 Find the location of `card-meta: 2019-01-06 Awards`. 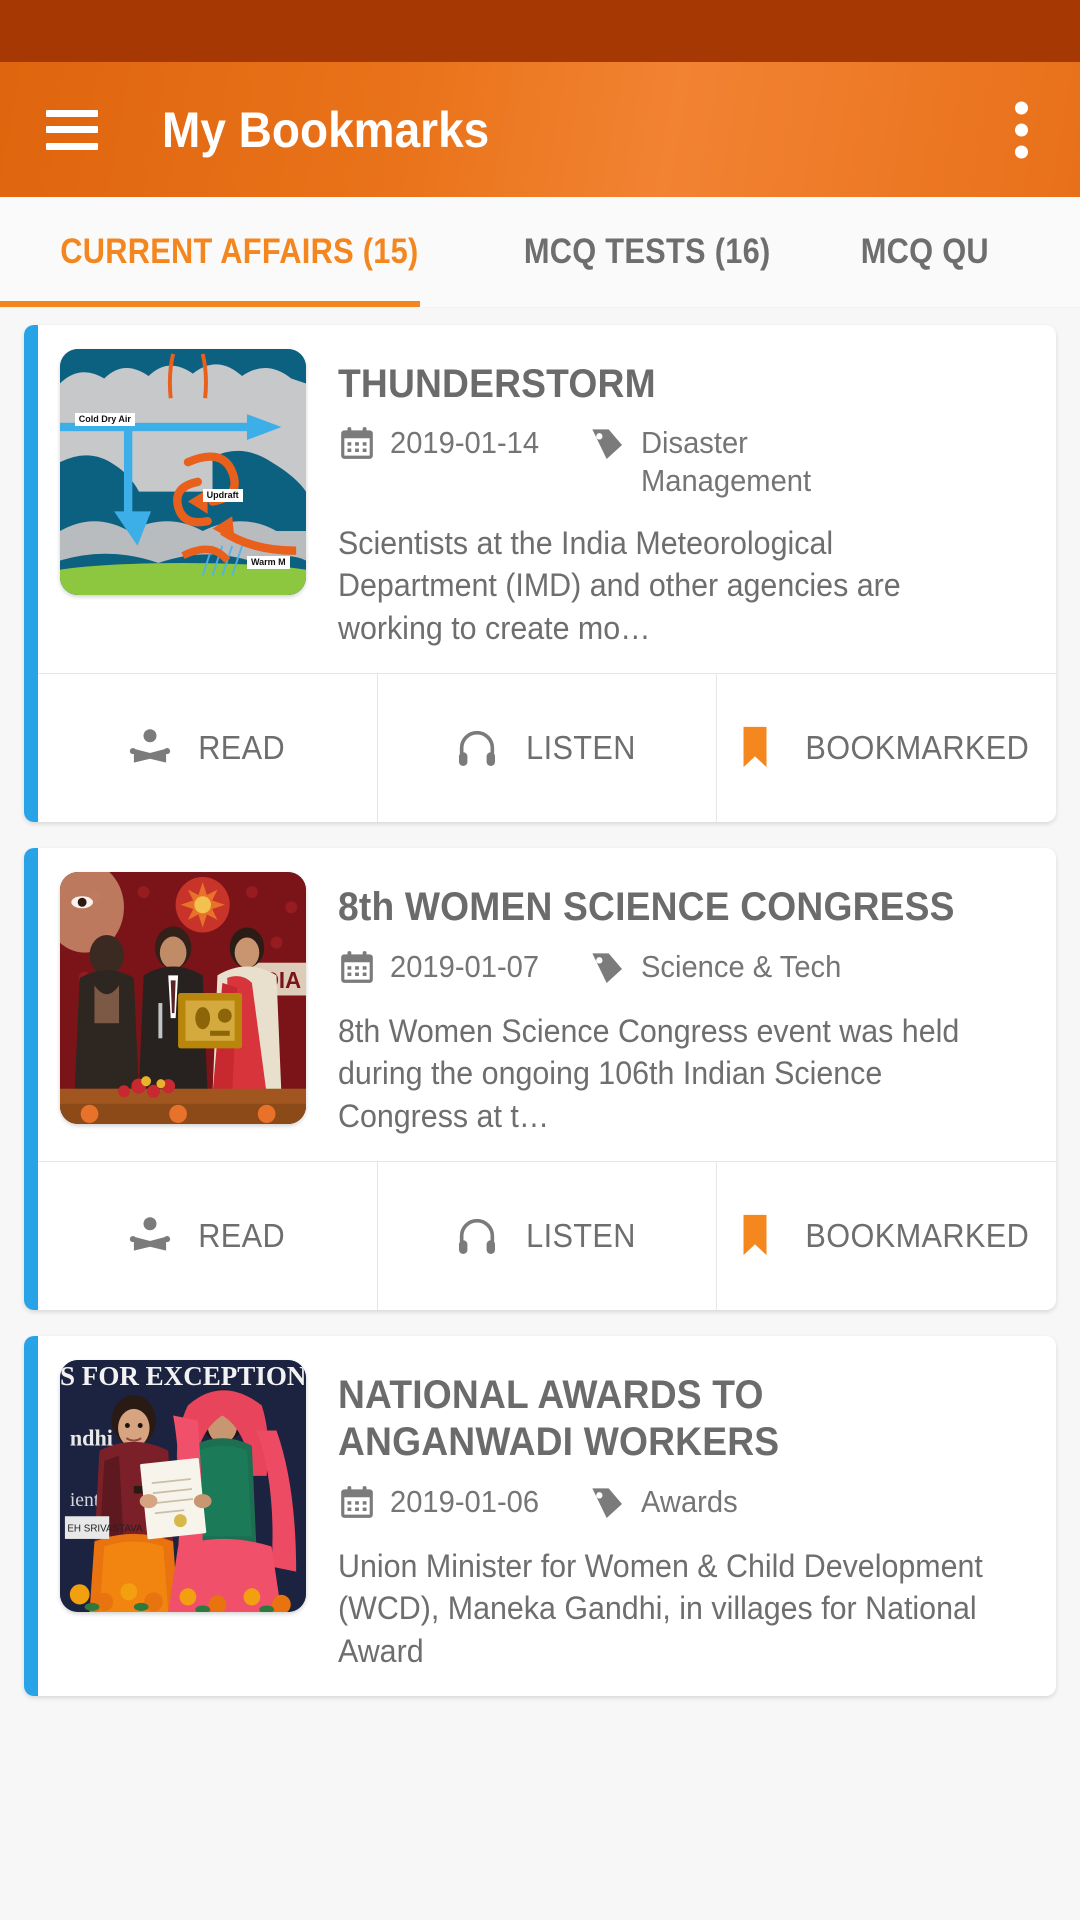

card-meta: 2019-01-06 Awards is located at coordinates (683, 1503).